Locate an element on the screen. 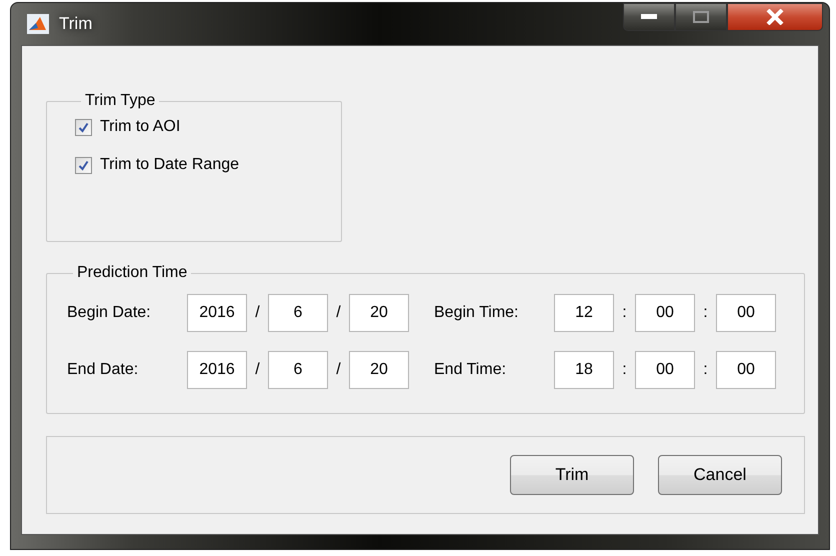 This screenshot has width=836, height=556. field-label: End Time: is located at coordinates (471, 370).